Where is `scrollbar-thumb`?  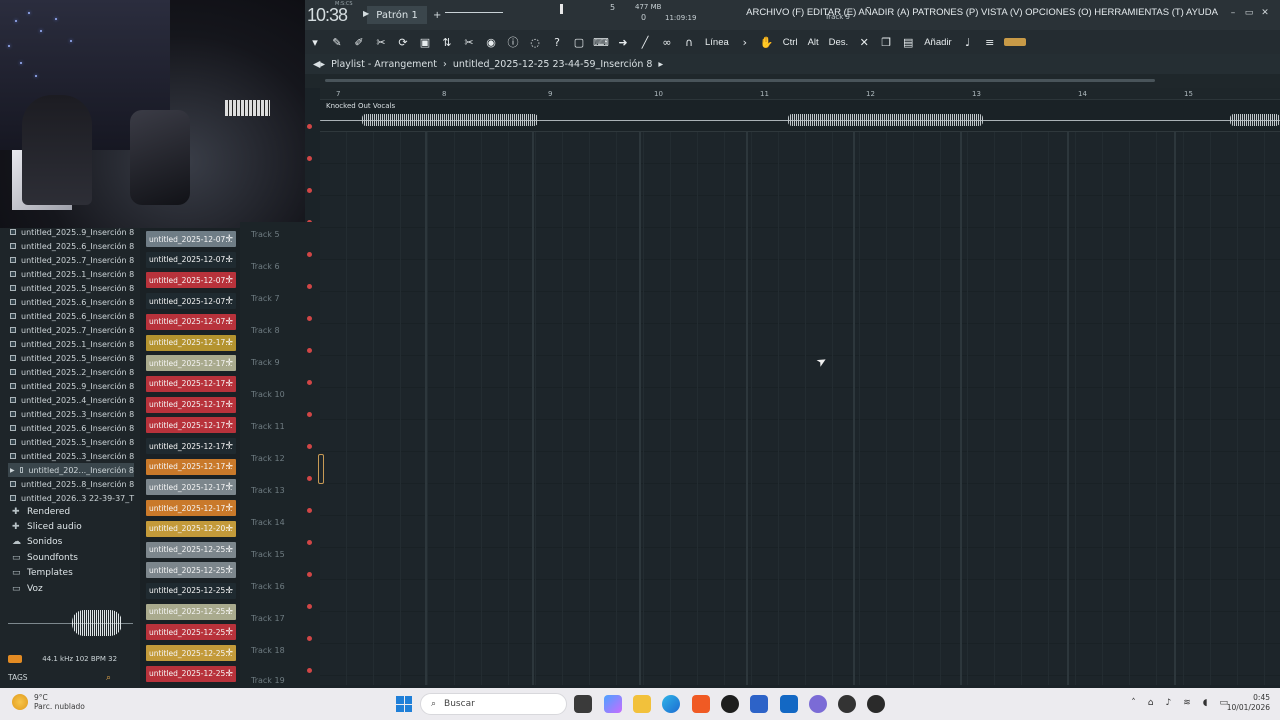
scrollbar-thumb is located at coordinates (740, 80).